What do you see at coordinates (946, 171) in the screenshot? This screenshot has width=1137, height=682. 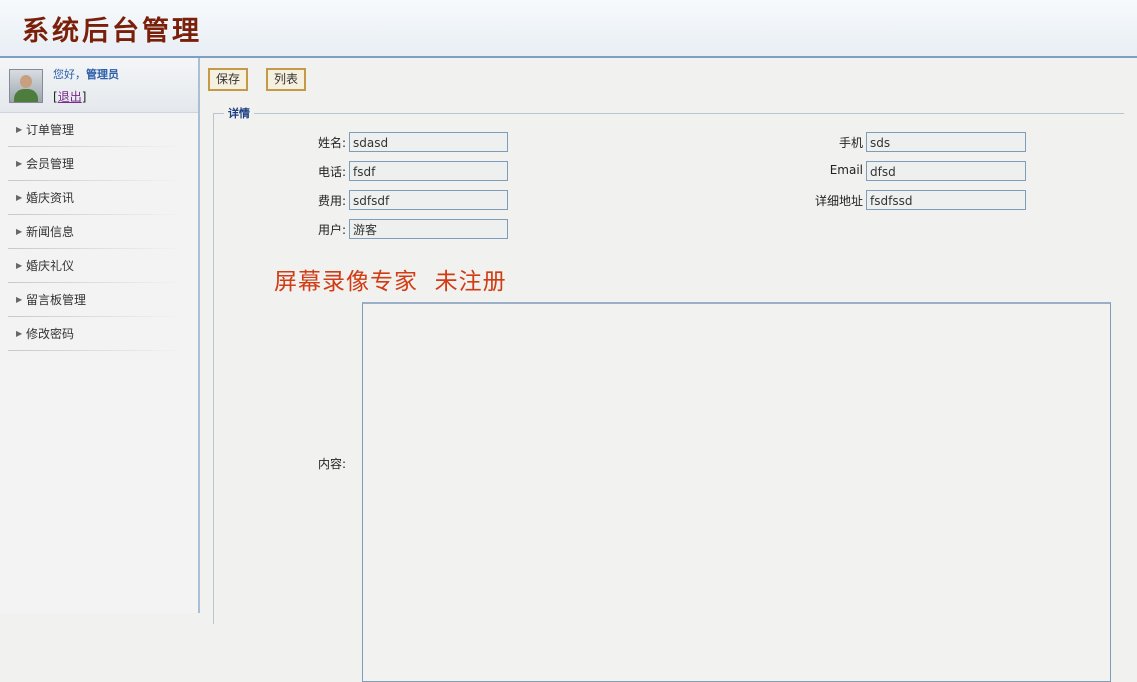 I see `email-field: dfsd` at bounding box center [946, 171].